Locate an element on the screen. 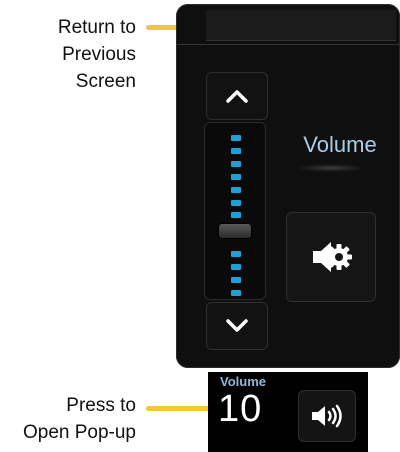  callout-press-label: Press to Open Pop-up is located at coordinates (79, 419).